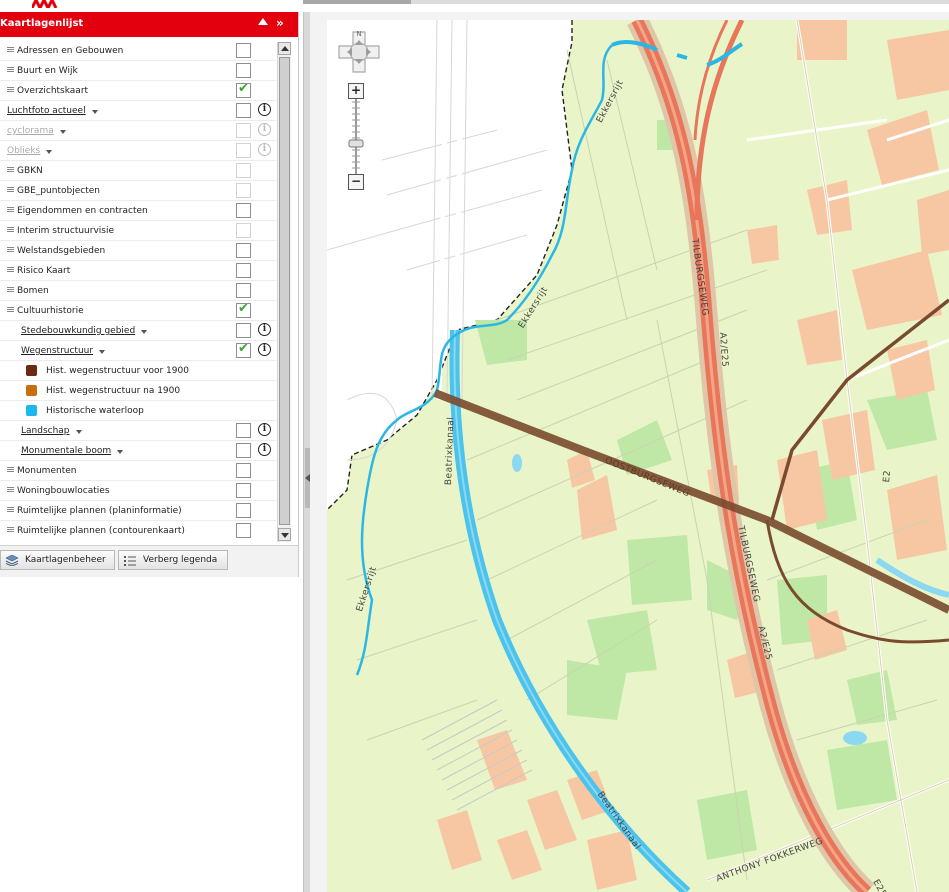 Image resolution: width=949 pixels, height=892 pixels. I want to click on layer-row: Adressen en Gebouwen, so click(138, 51).